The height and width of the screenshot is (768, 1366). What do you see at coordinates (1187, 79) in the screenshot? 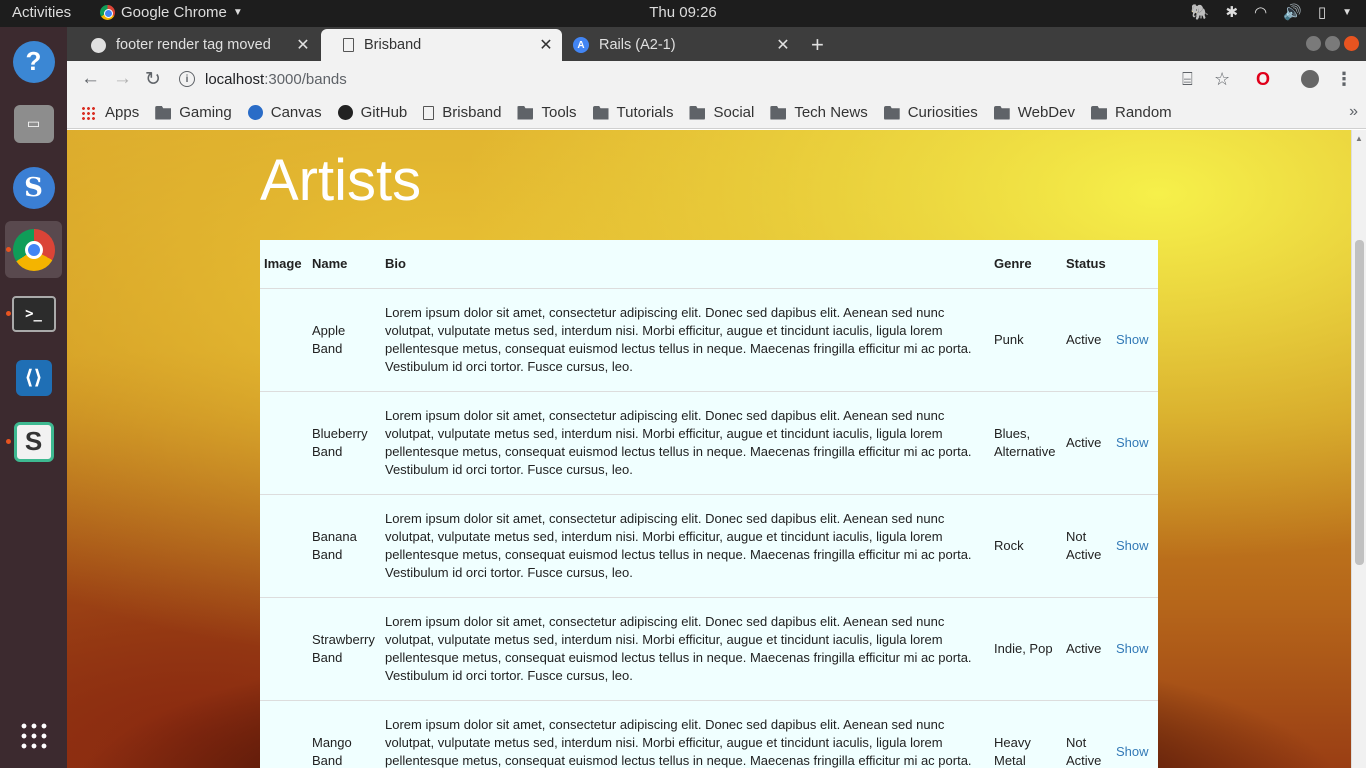
I see `translate-icon: ⌸` at bounding box center [1187, 79].